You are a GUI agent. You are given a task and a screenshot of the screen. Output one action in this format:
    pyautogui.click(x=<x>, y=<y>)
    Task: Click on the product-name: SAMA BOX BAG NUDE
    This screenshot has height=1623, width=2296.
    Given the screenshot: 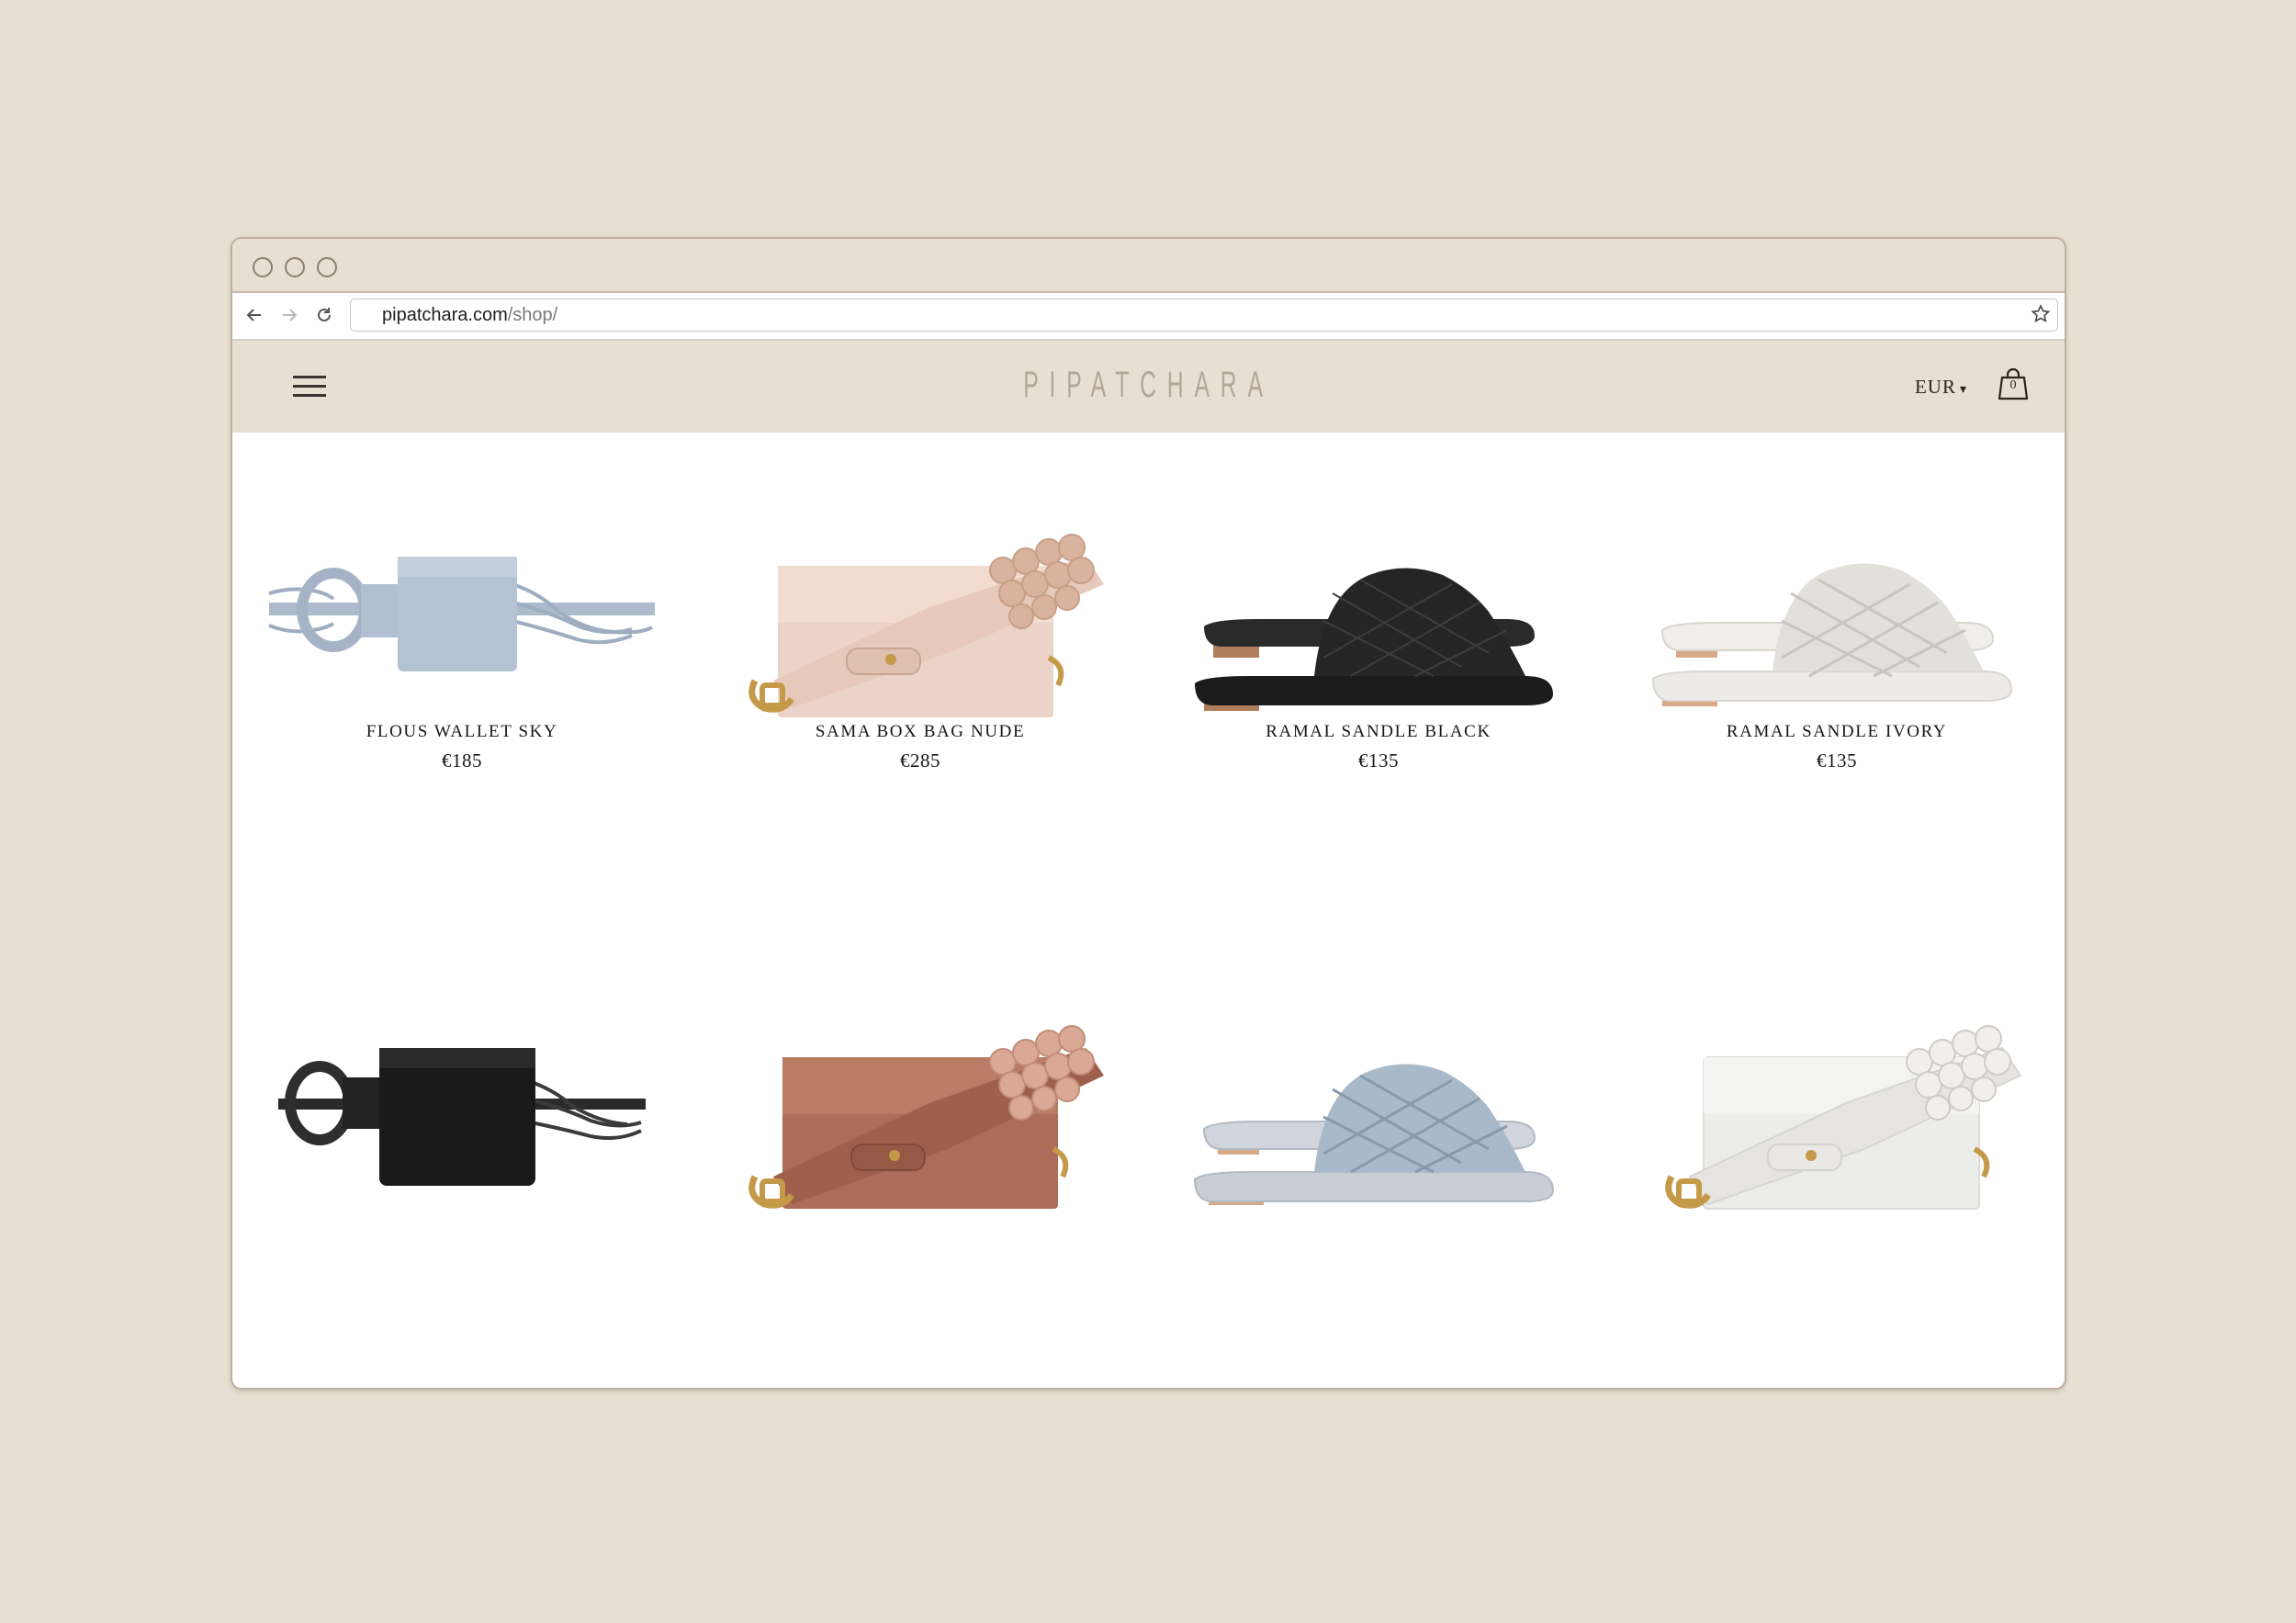 What is the action you would take?
    pyautogui.click(x=921, y=732)
    